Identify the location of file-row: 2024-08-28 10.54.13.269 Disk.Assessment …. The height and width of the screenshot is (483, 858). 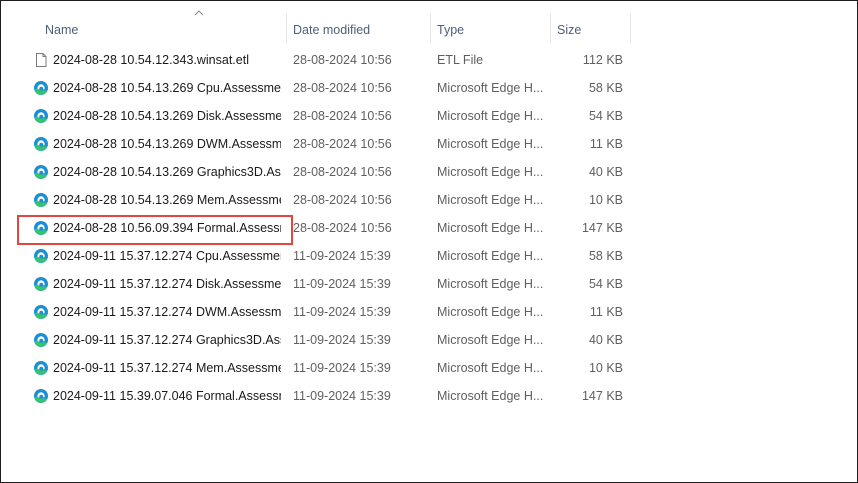
(316, 116).